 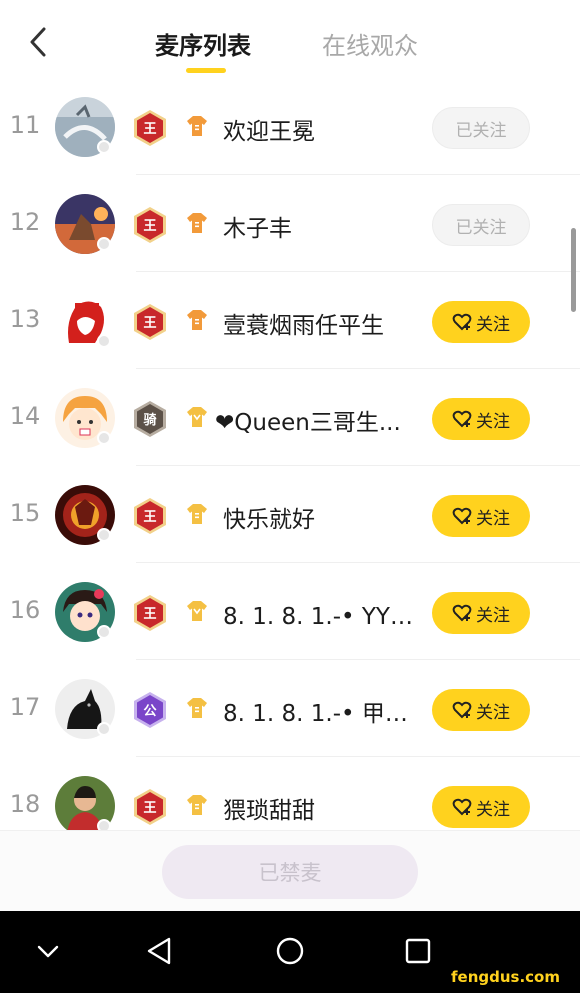 I want to click on triangle-back-icon, so click(x=159, y=951).